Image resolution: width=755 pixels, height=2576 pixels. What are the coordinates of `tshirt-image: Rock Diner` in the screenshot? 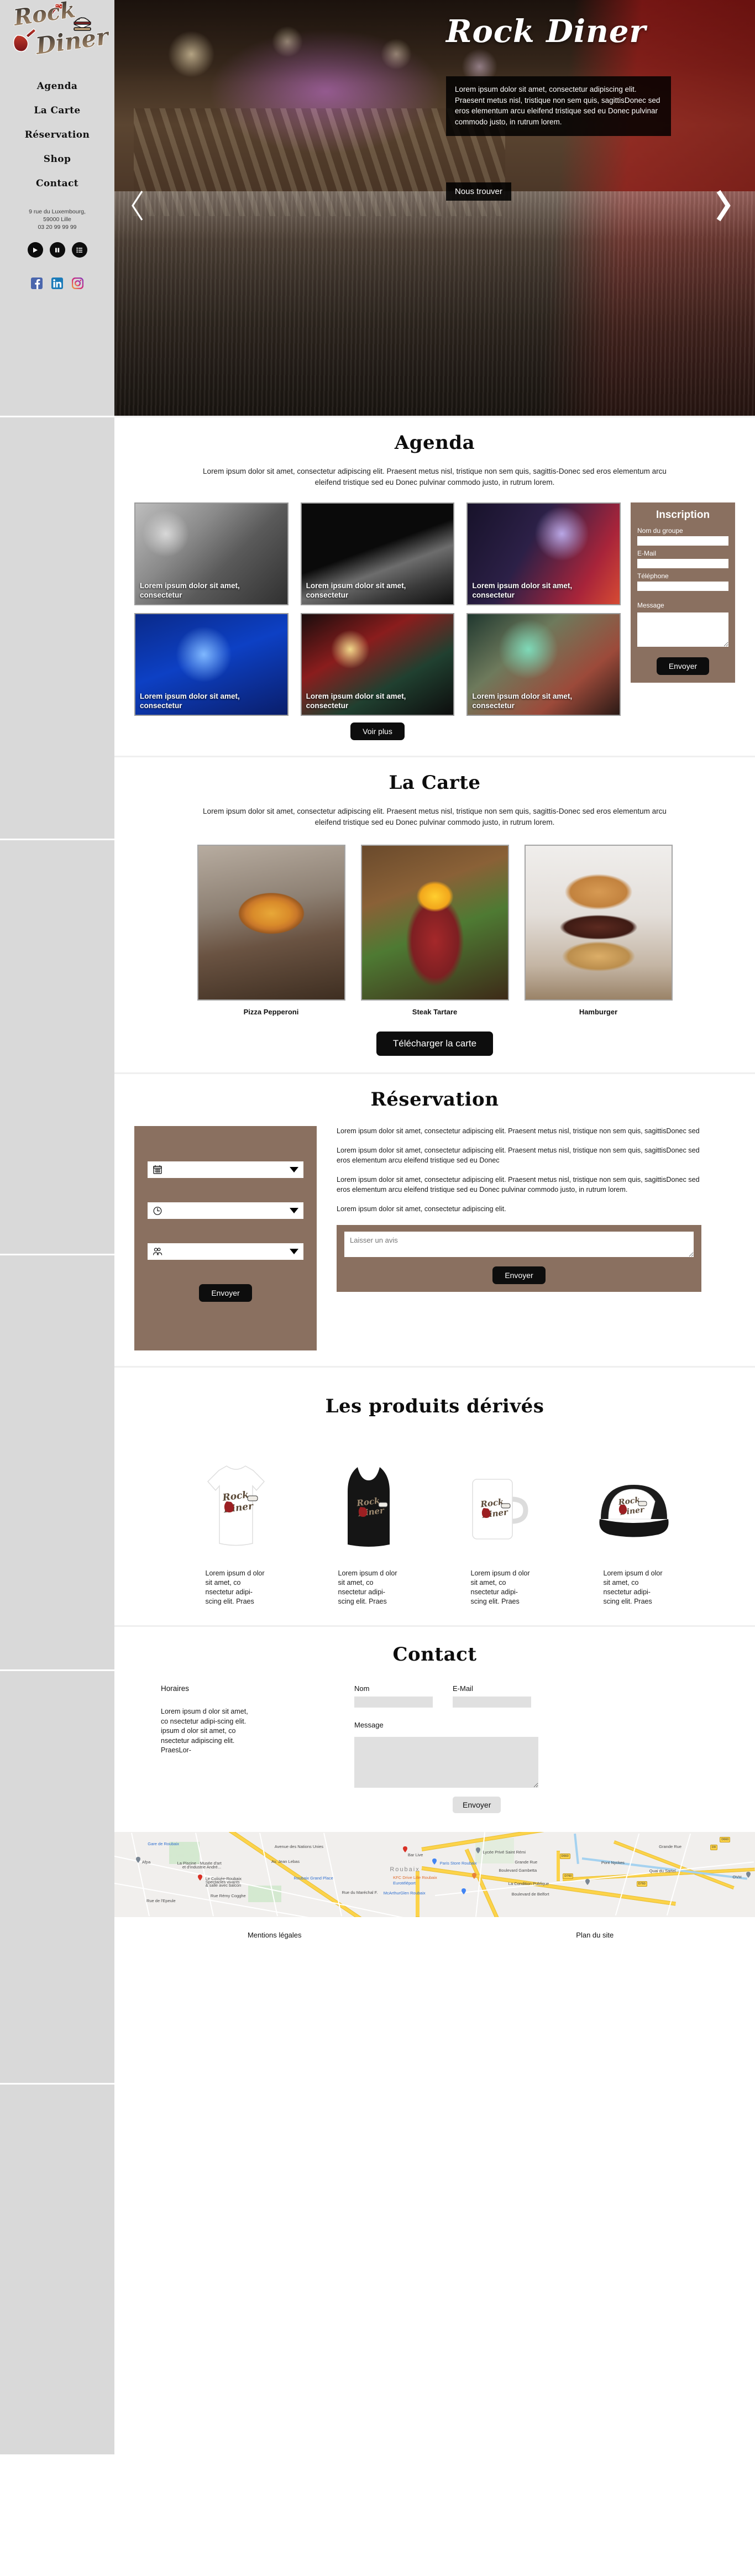 It's located at (236, 1505).